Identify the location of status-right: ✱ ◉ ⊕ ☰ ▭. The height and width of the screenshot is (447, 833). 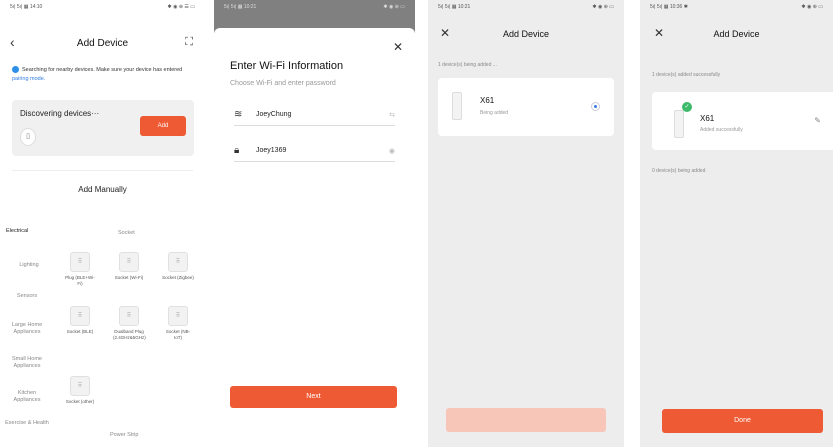
(181, 7).